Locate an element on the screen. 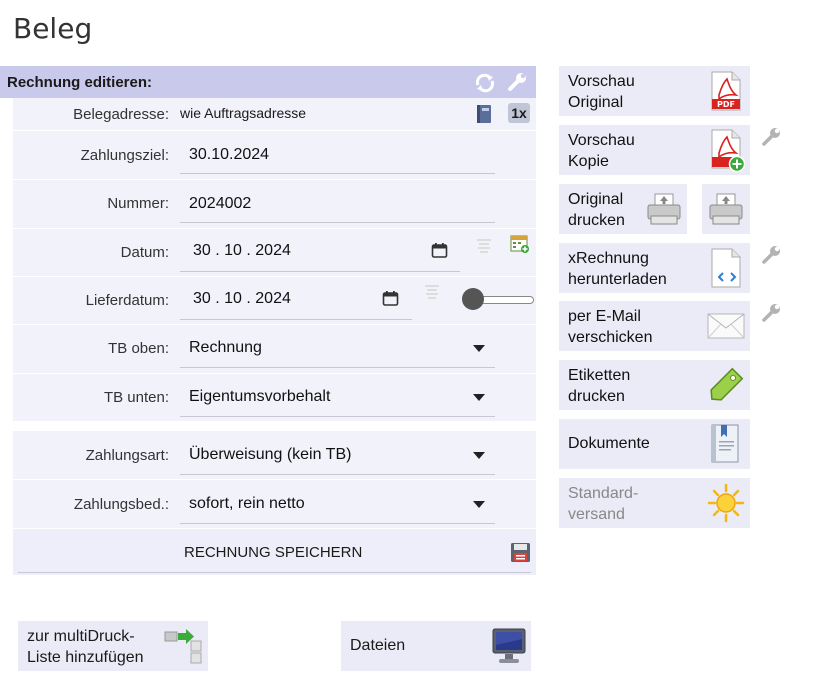 The height and width of the screenshot is (678, 827). lieferdatum-toggle is located at coordinates (498, 299).